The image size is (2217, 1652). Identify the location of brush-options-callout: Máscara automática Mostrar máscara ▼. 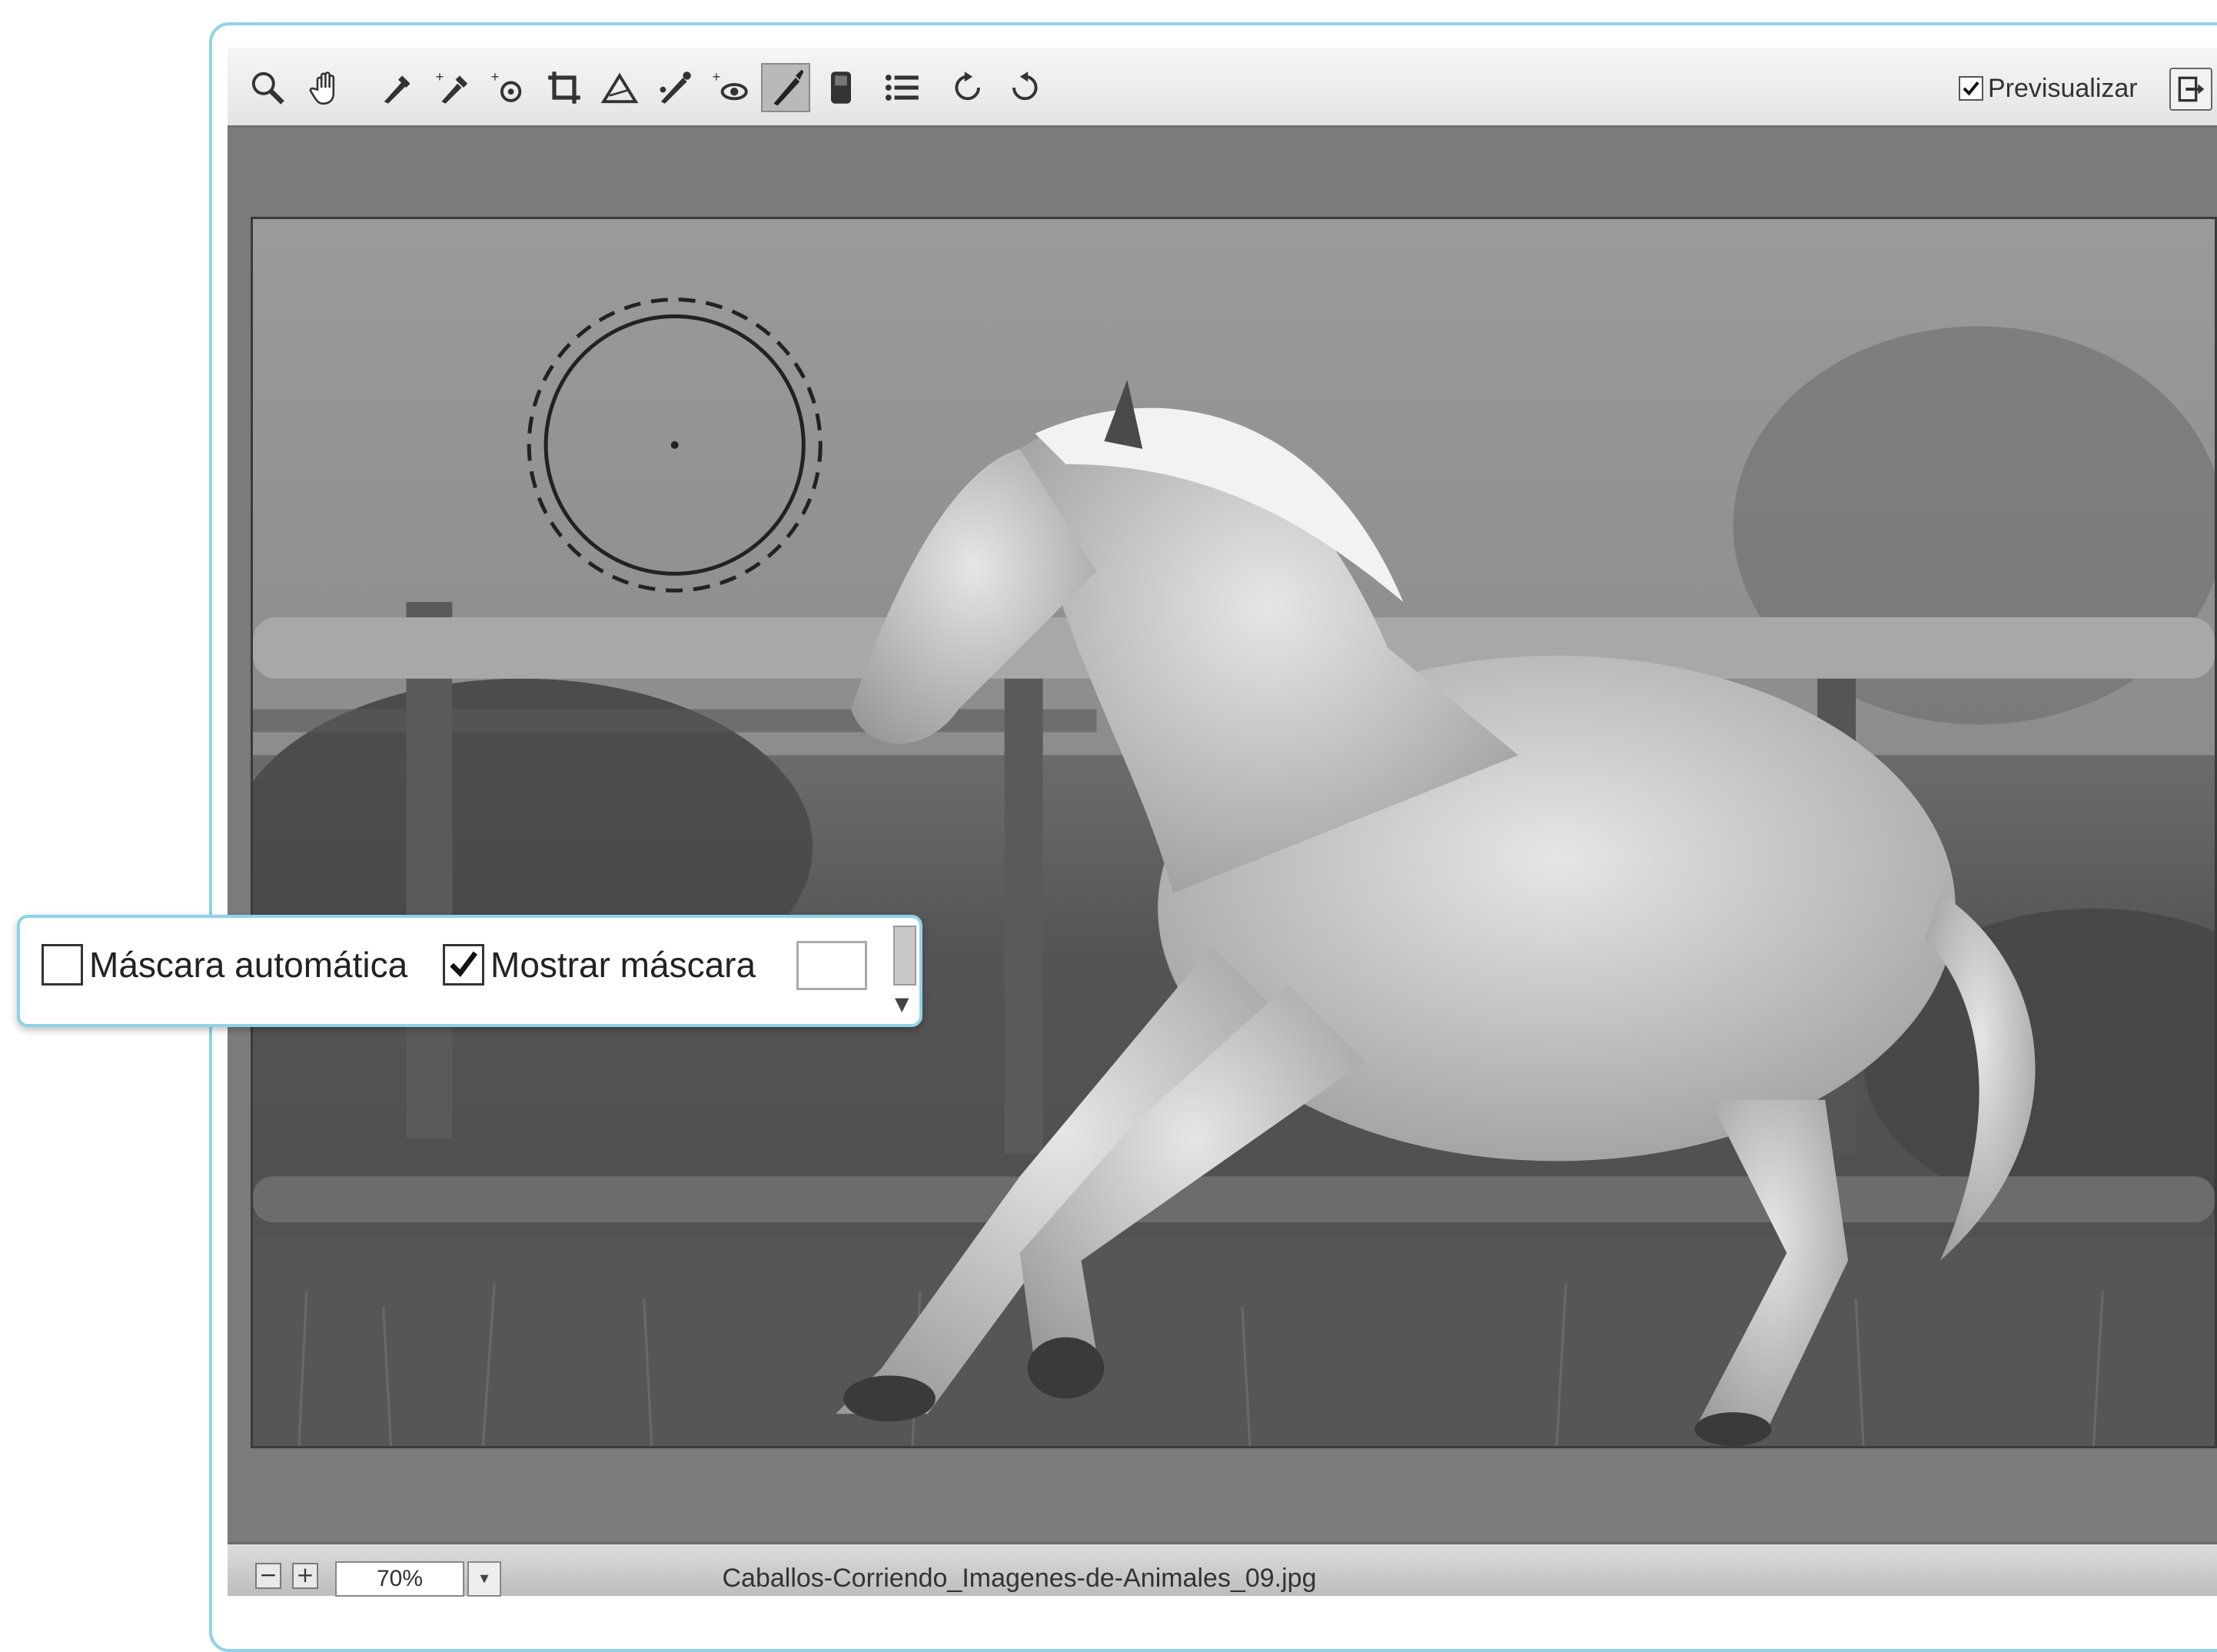
(469, 971).